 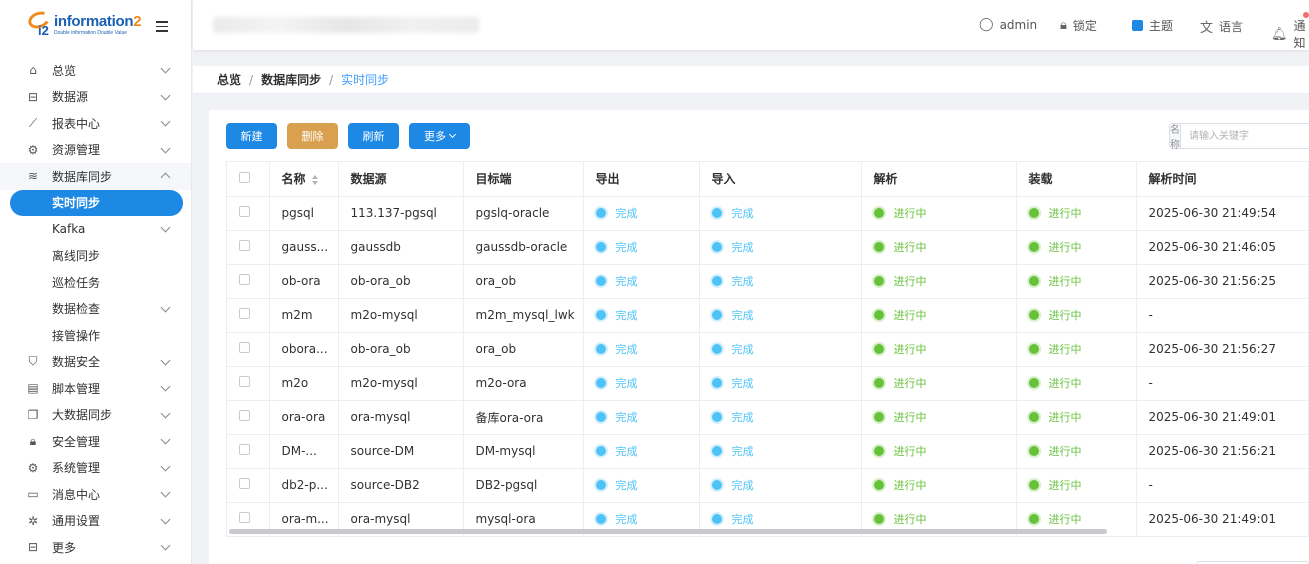 I want to click on sidebar-subitem-kafka: Kafka, so click(x=95, y=229).